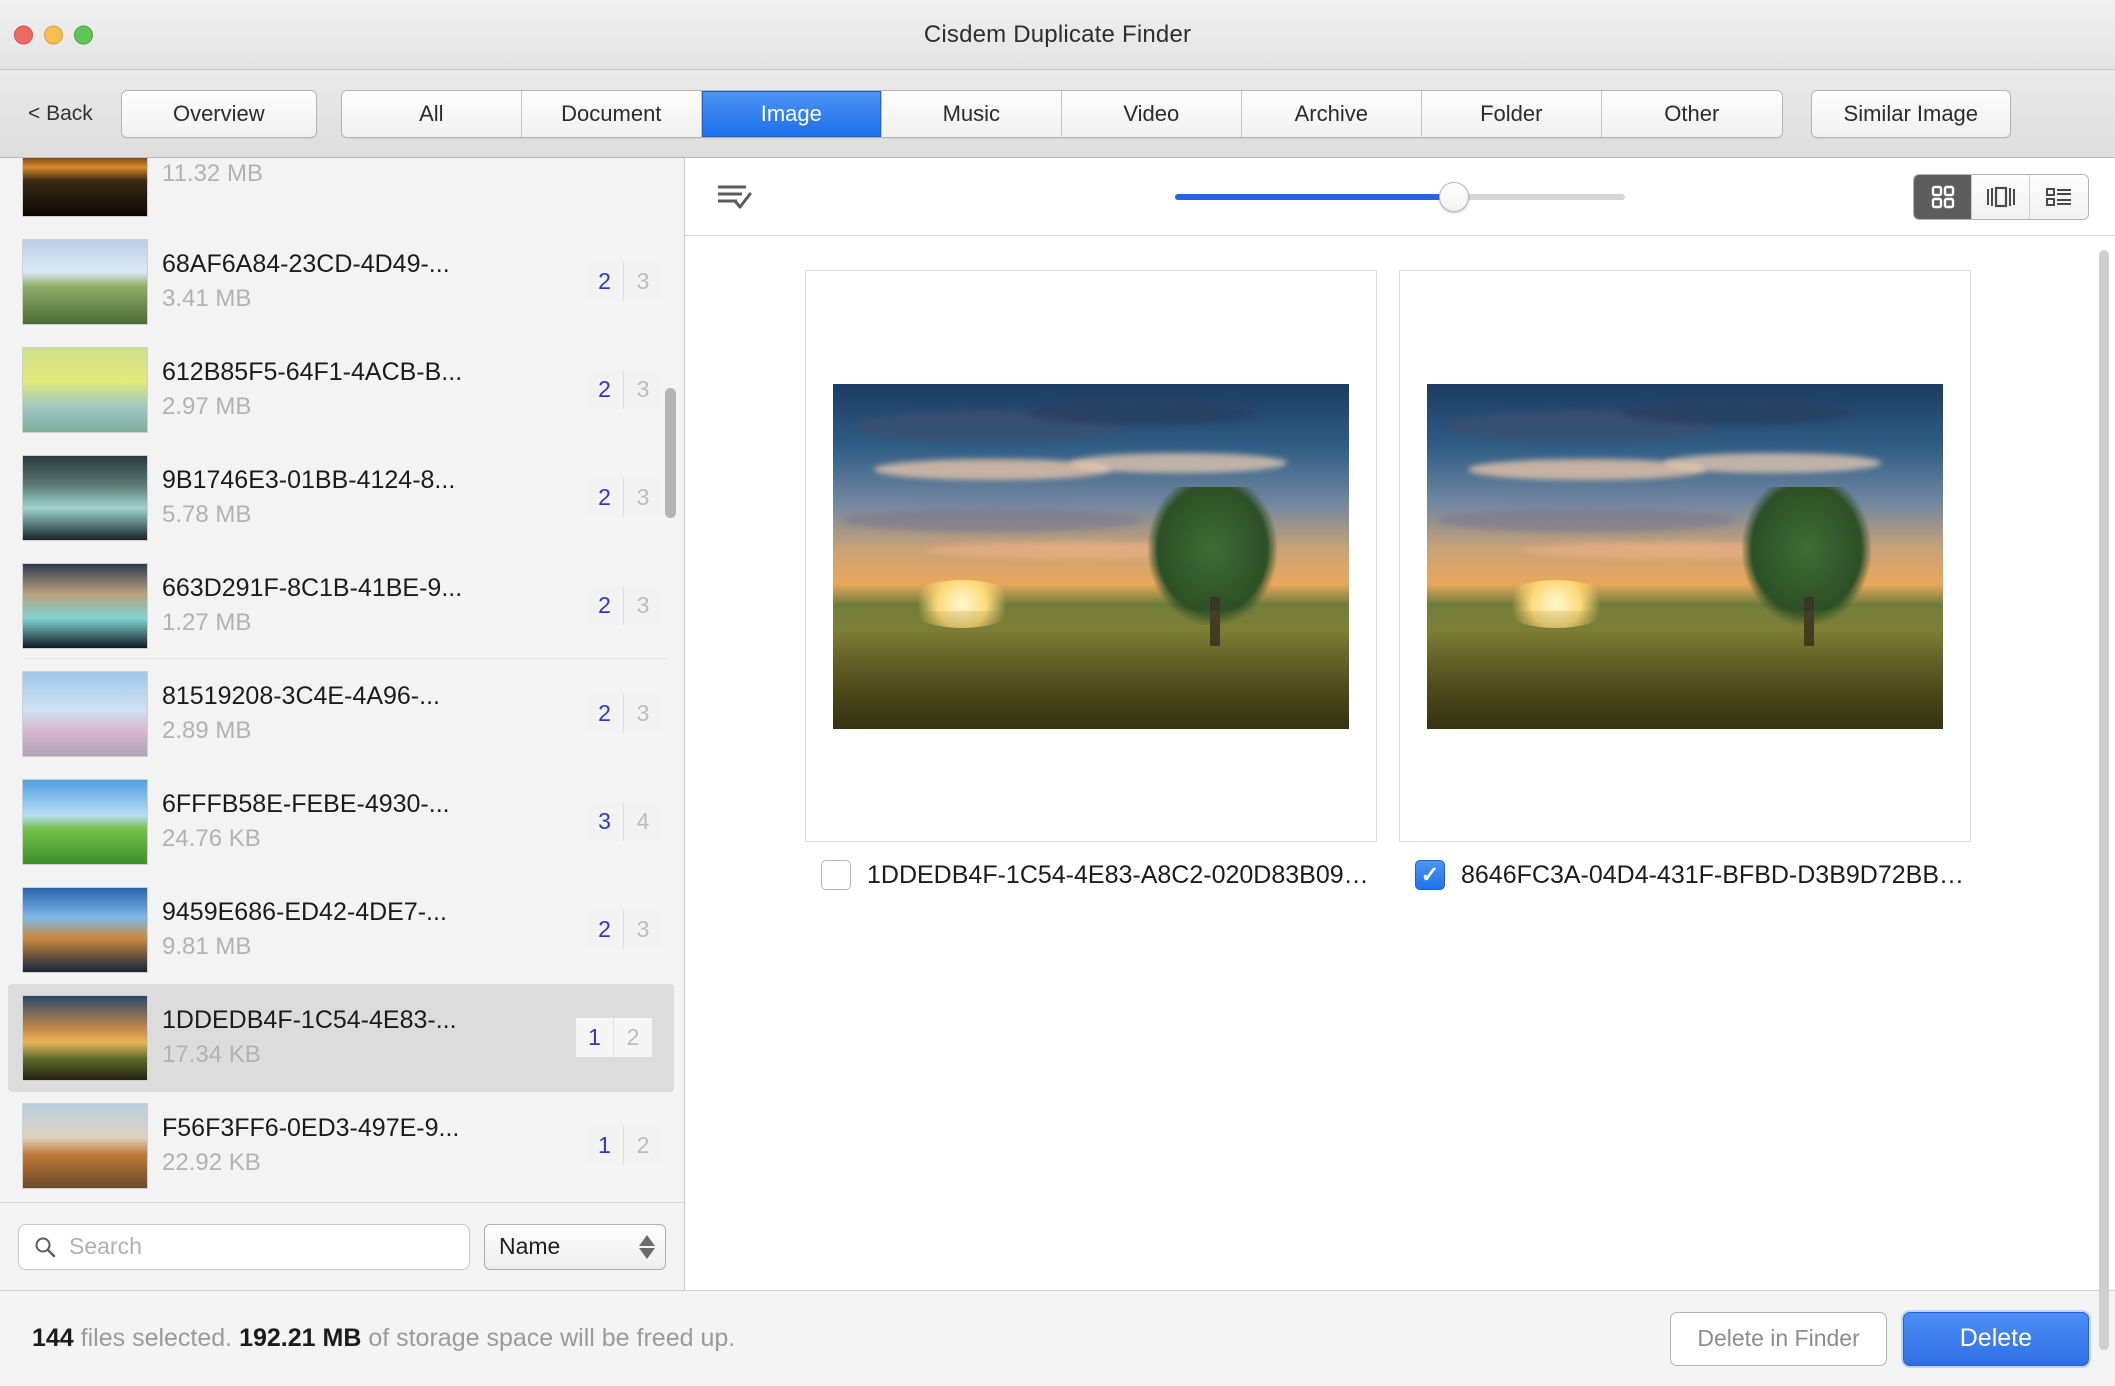 The image size is (2115, 1386). Describe the element at coordinates (643, 821) in the screenshot. I see `duplicate-total-count: 4` at that location.